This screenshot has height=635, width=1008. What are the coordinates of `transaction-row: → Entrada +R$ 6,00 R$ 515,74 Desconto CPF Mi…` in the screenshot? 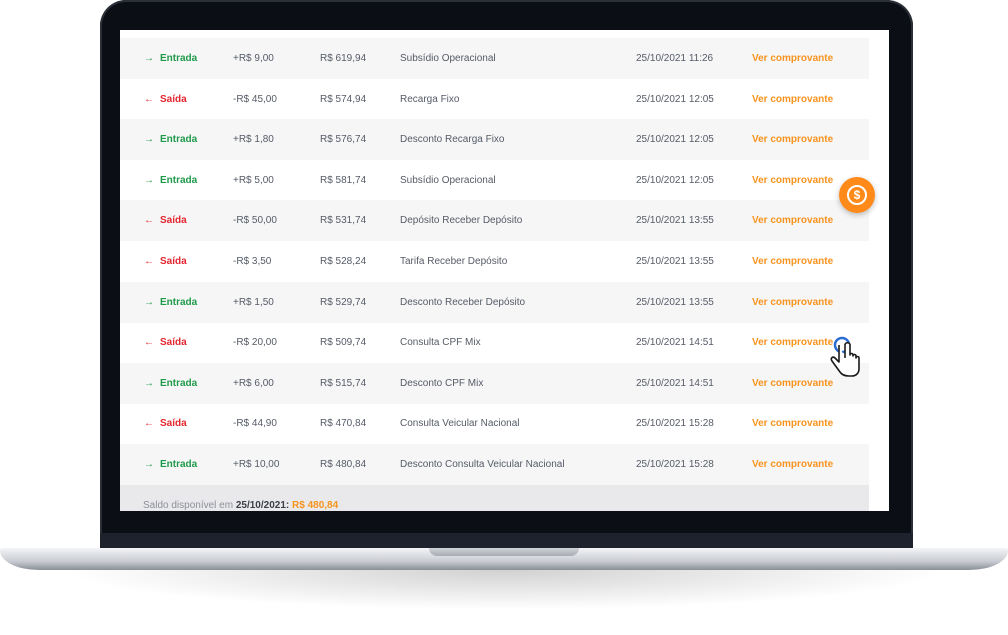 It's located at (494, 383).